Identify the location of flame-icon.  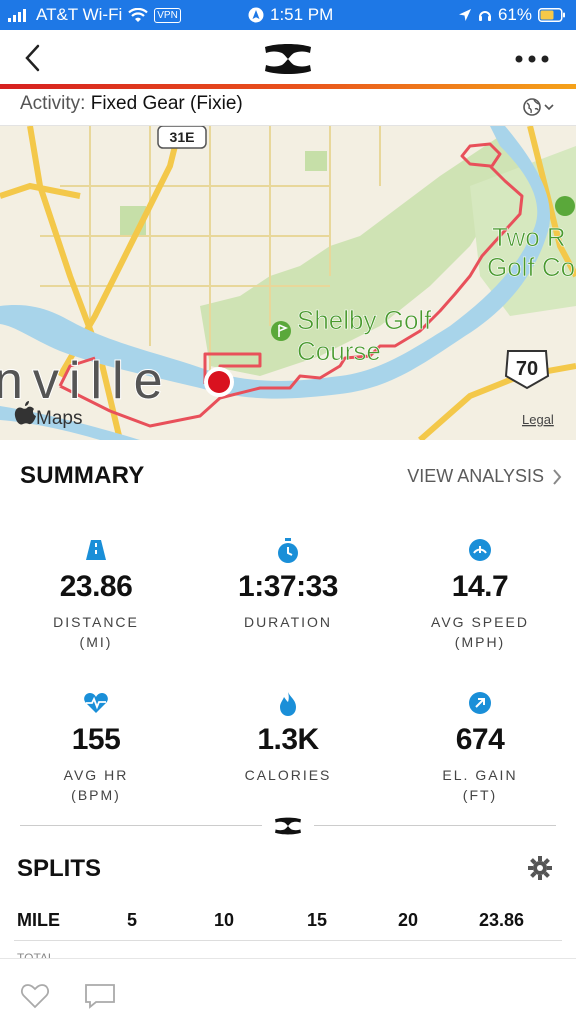
(288, 704).